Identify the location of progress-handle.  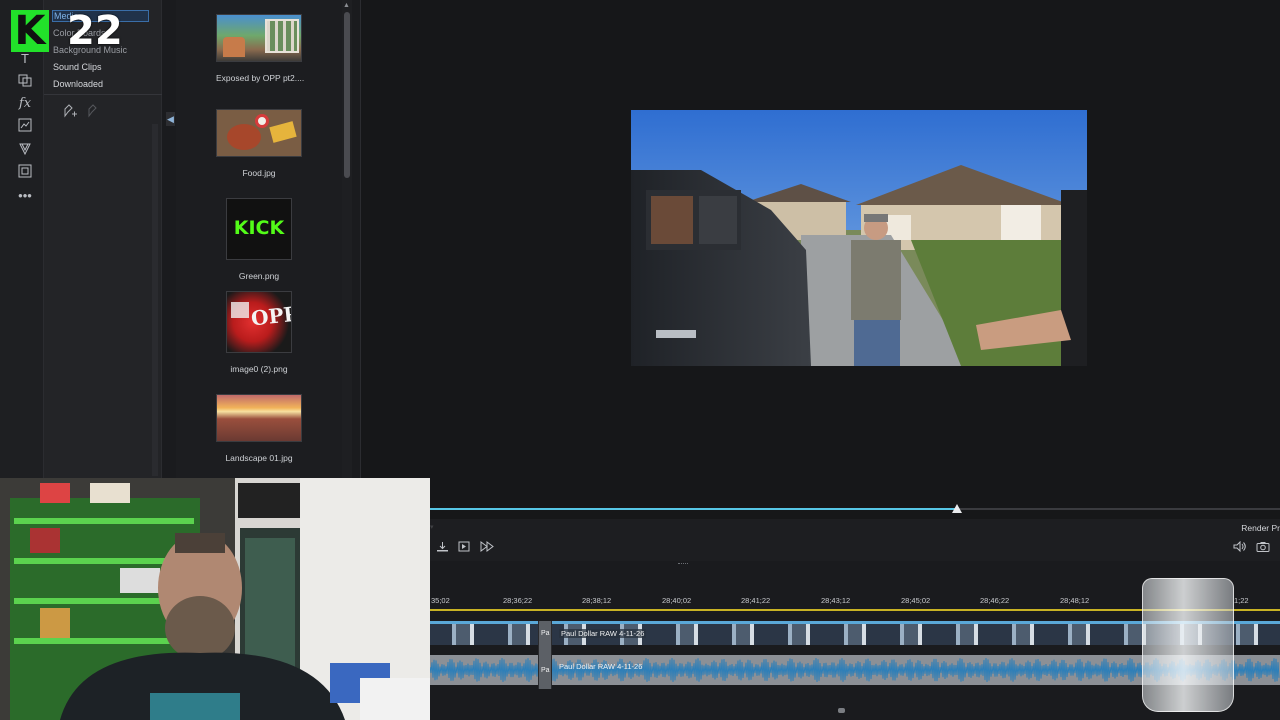
(957, 508).